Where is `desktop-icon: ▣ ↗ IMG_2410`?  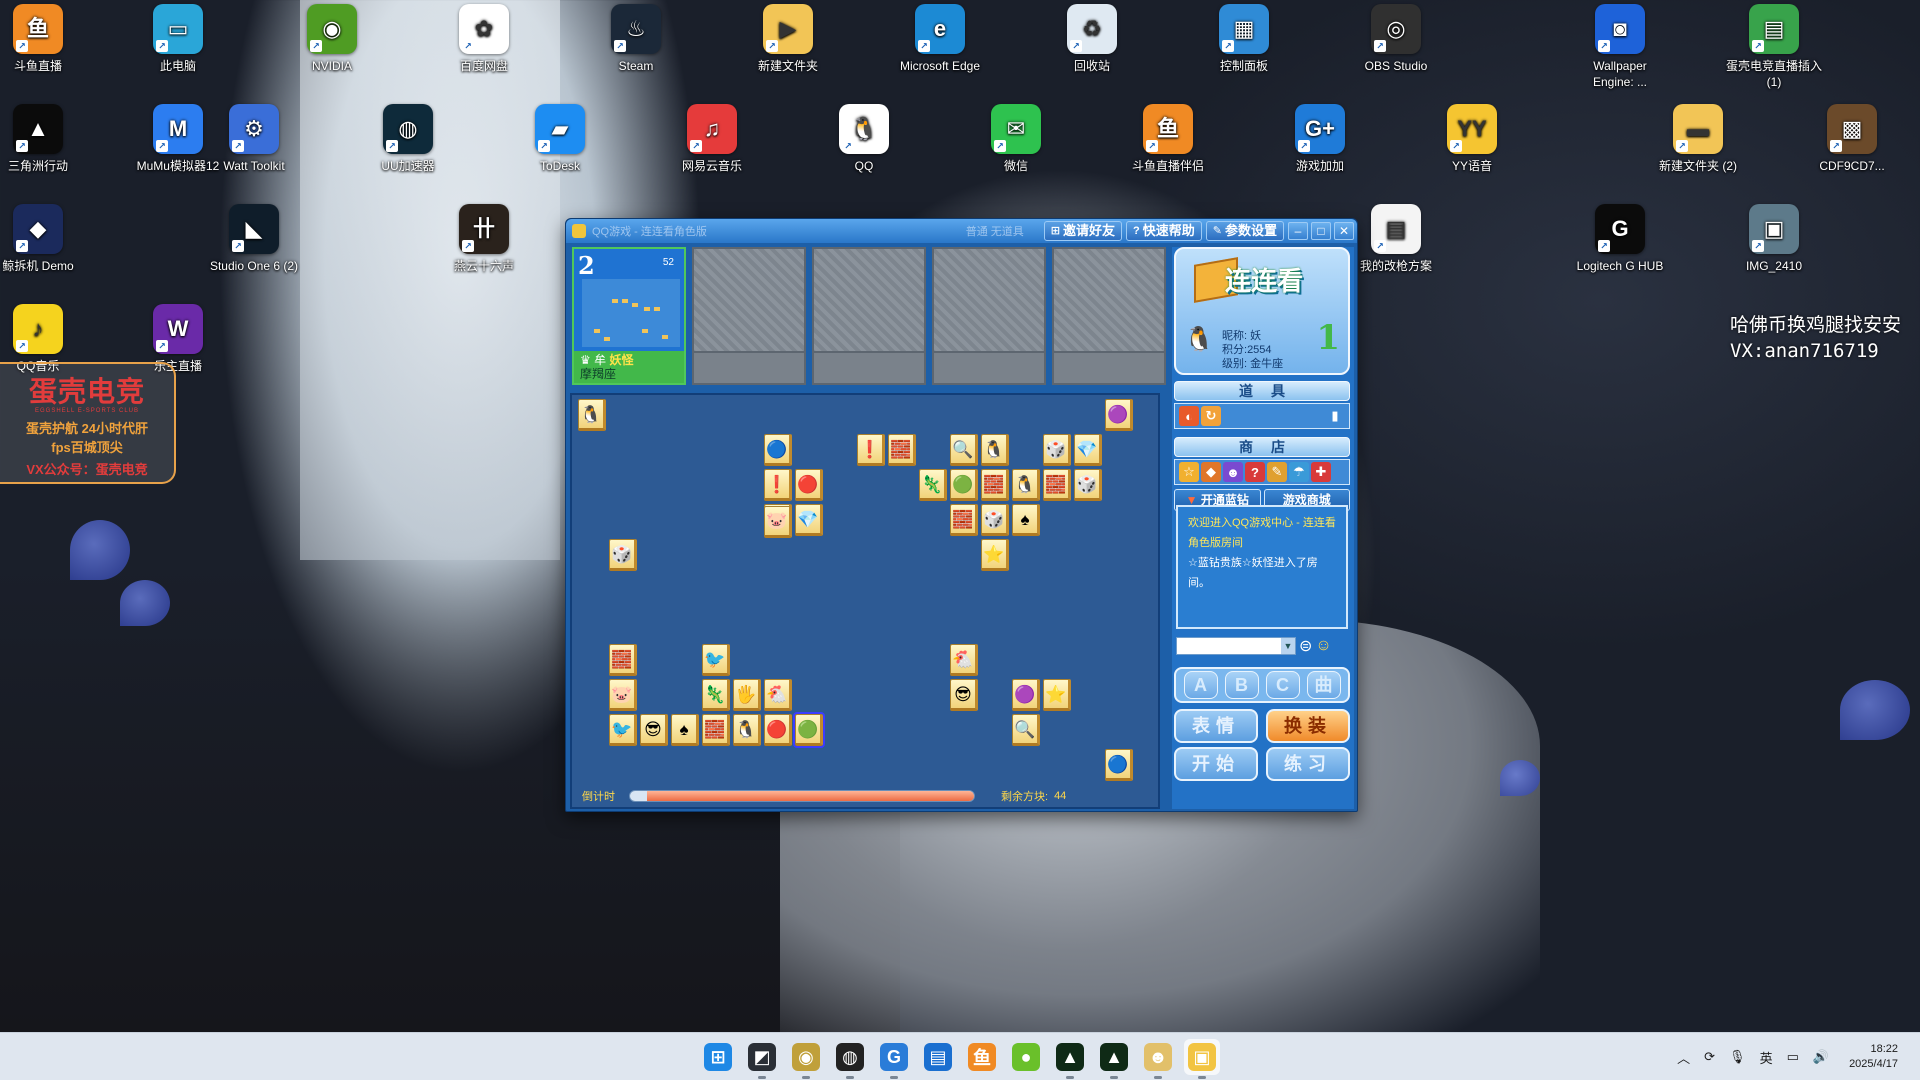 desktop-icon: ▣ ↗ IMG_2410 is located at coordinates (1774, 239).